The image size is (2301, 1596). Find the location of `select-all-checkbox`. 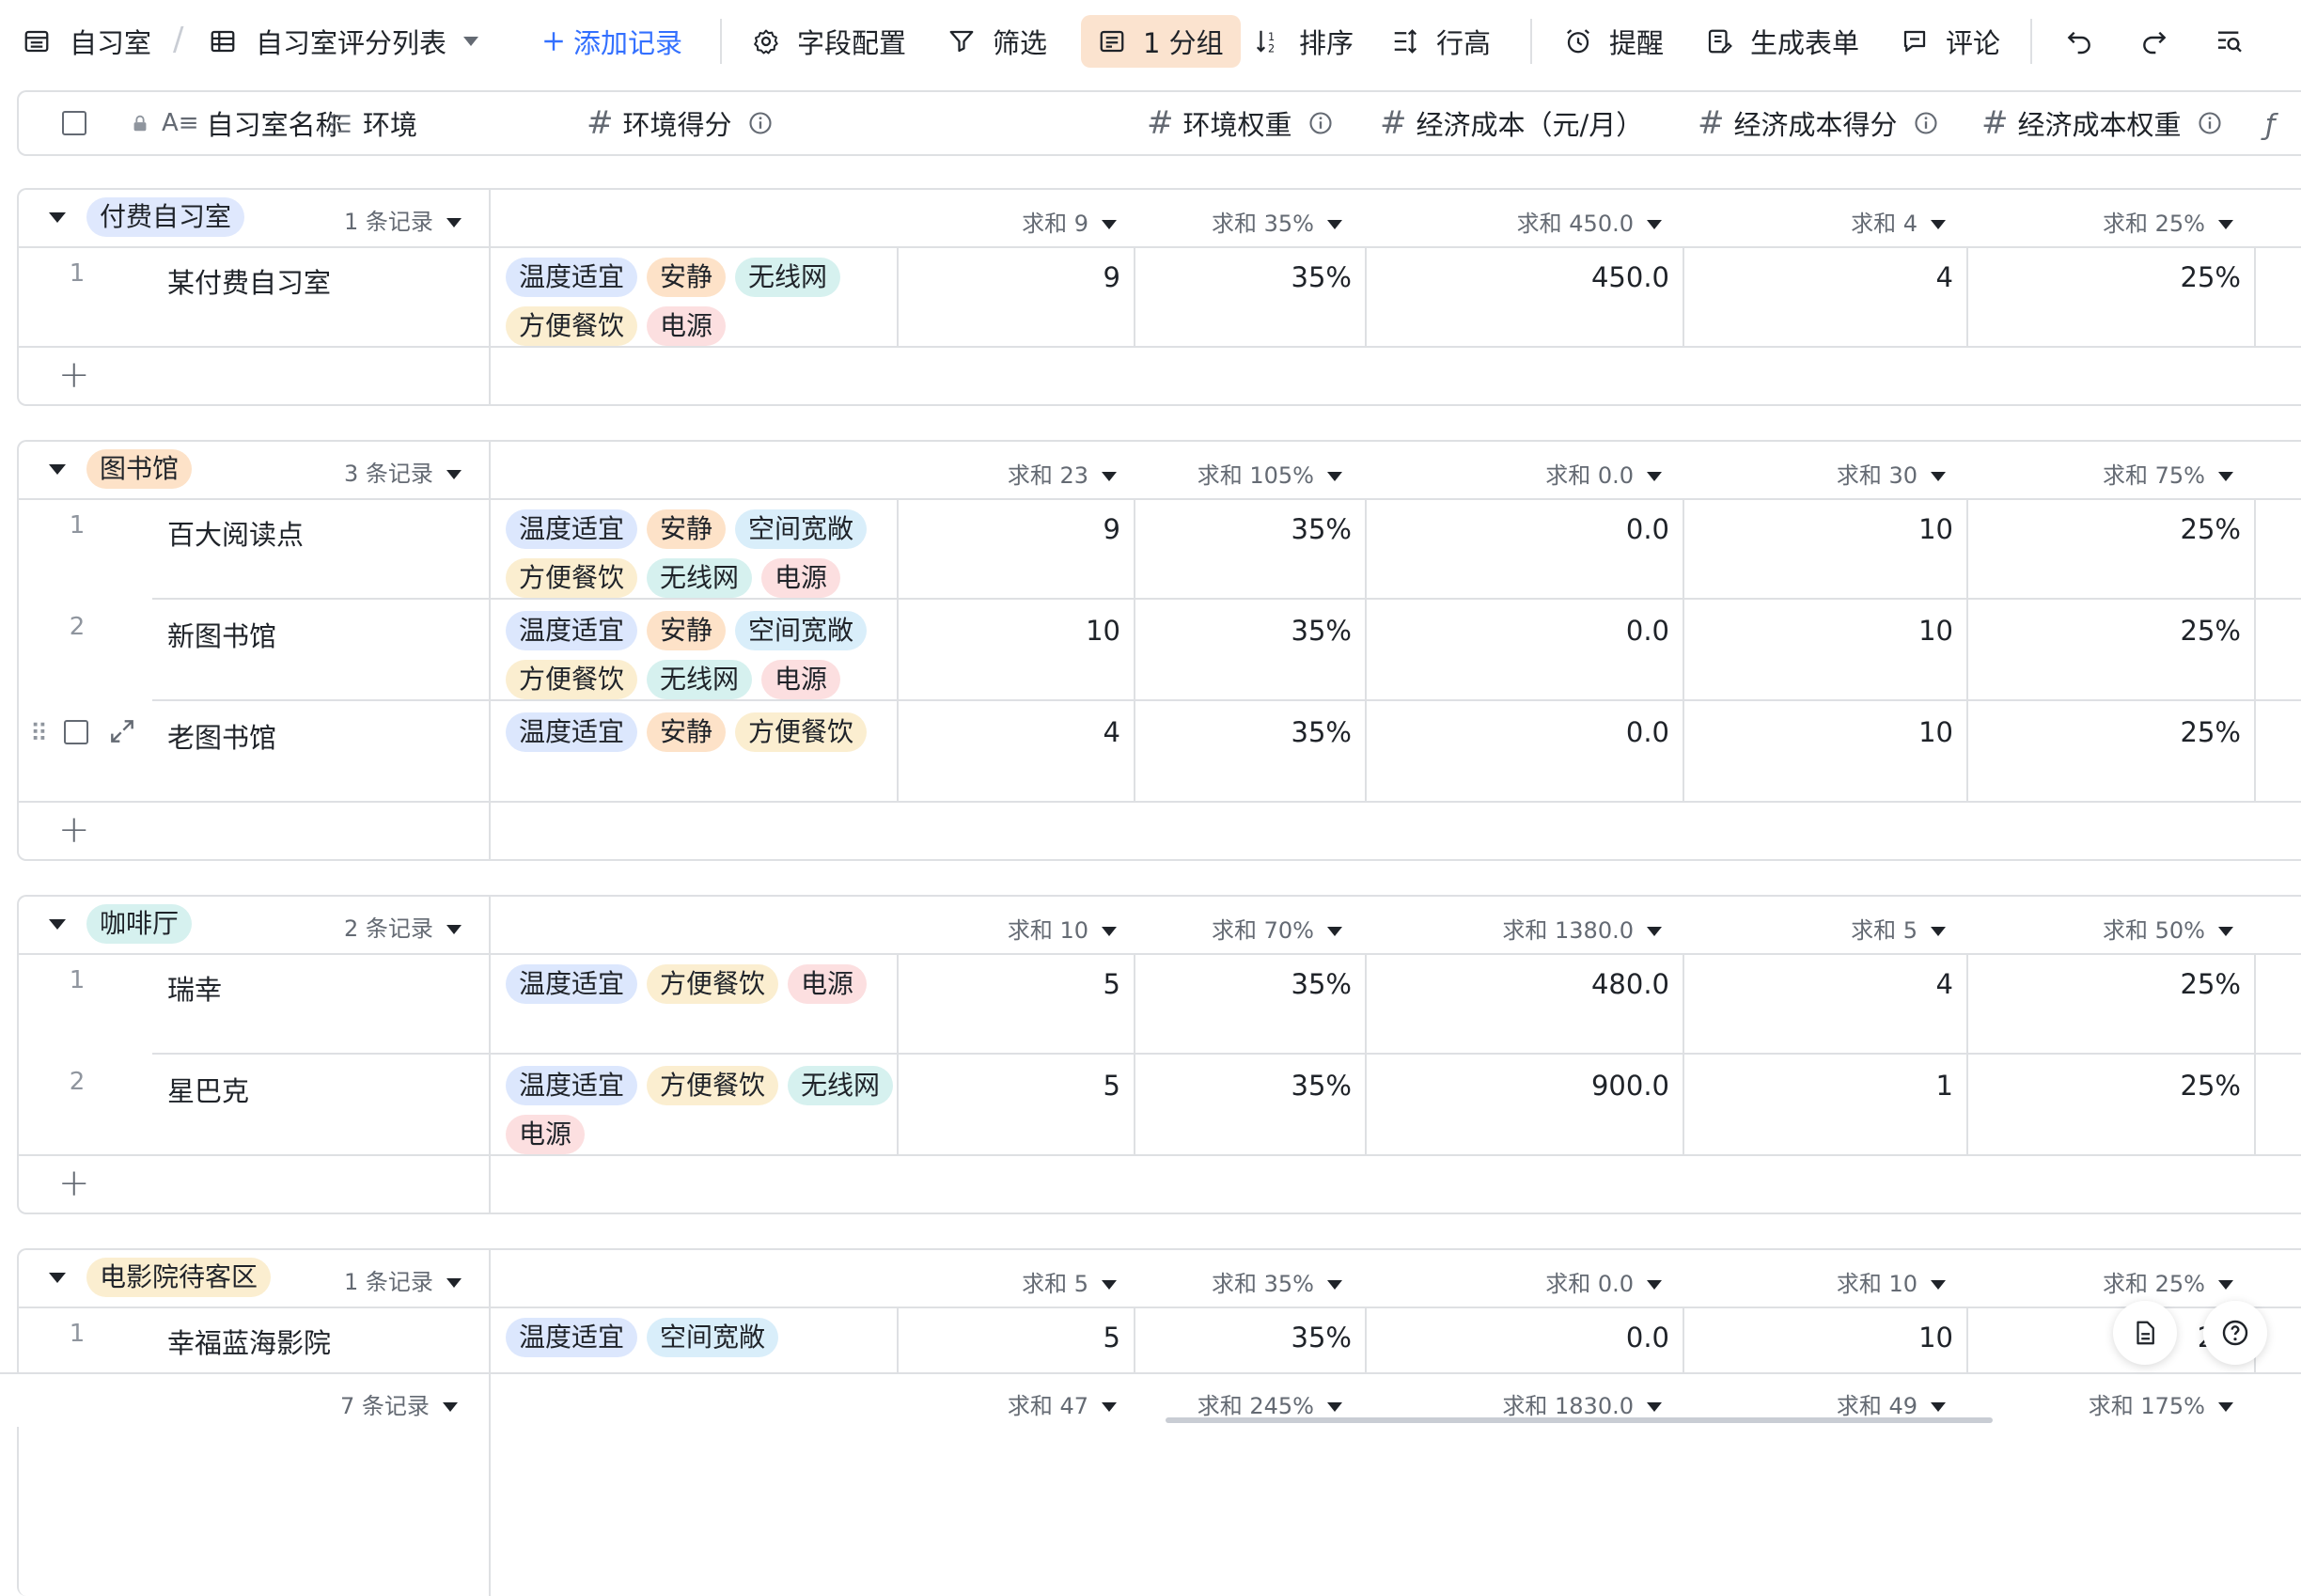

select-all-checkbox is located at coordinates (74, 123).